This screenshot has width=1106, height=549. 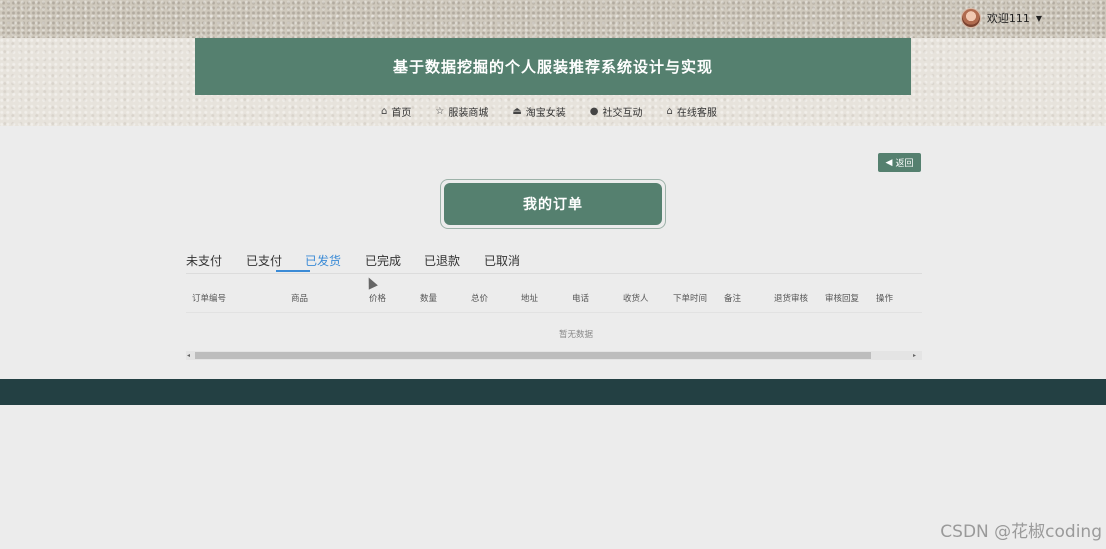 What do you see at coordinates (733, 299) in the screenshot?
I see `column-header: 备注` at bounding box center [733, 299].